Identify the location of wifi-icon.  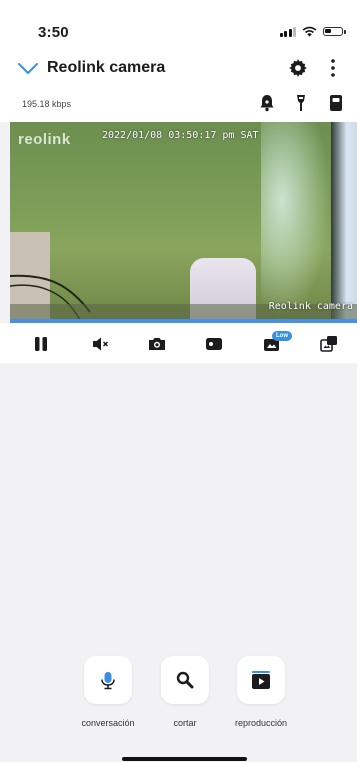
(309, 31).